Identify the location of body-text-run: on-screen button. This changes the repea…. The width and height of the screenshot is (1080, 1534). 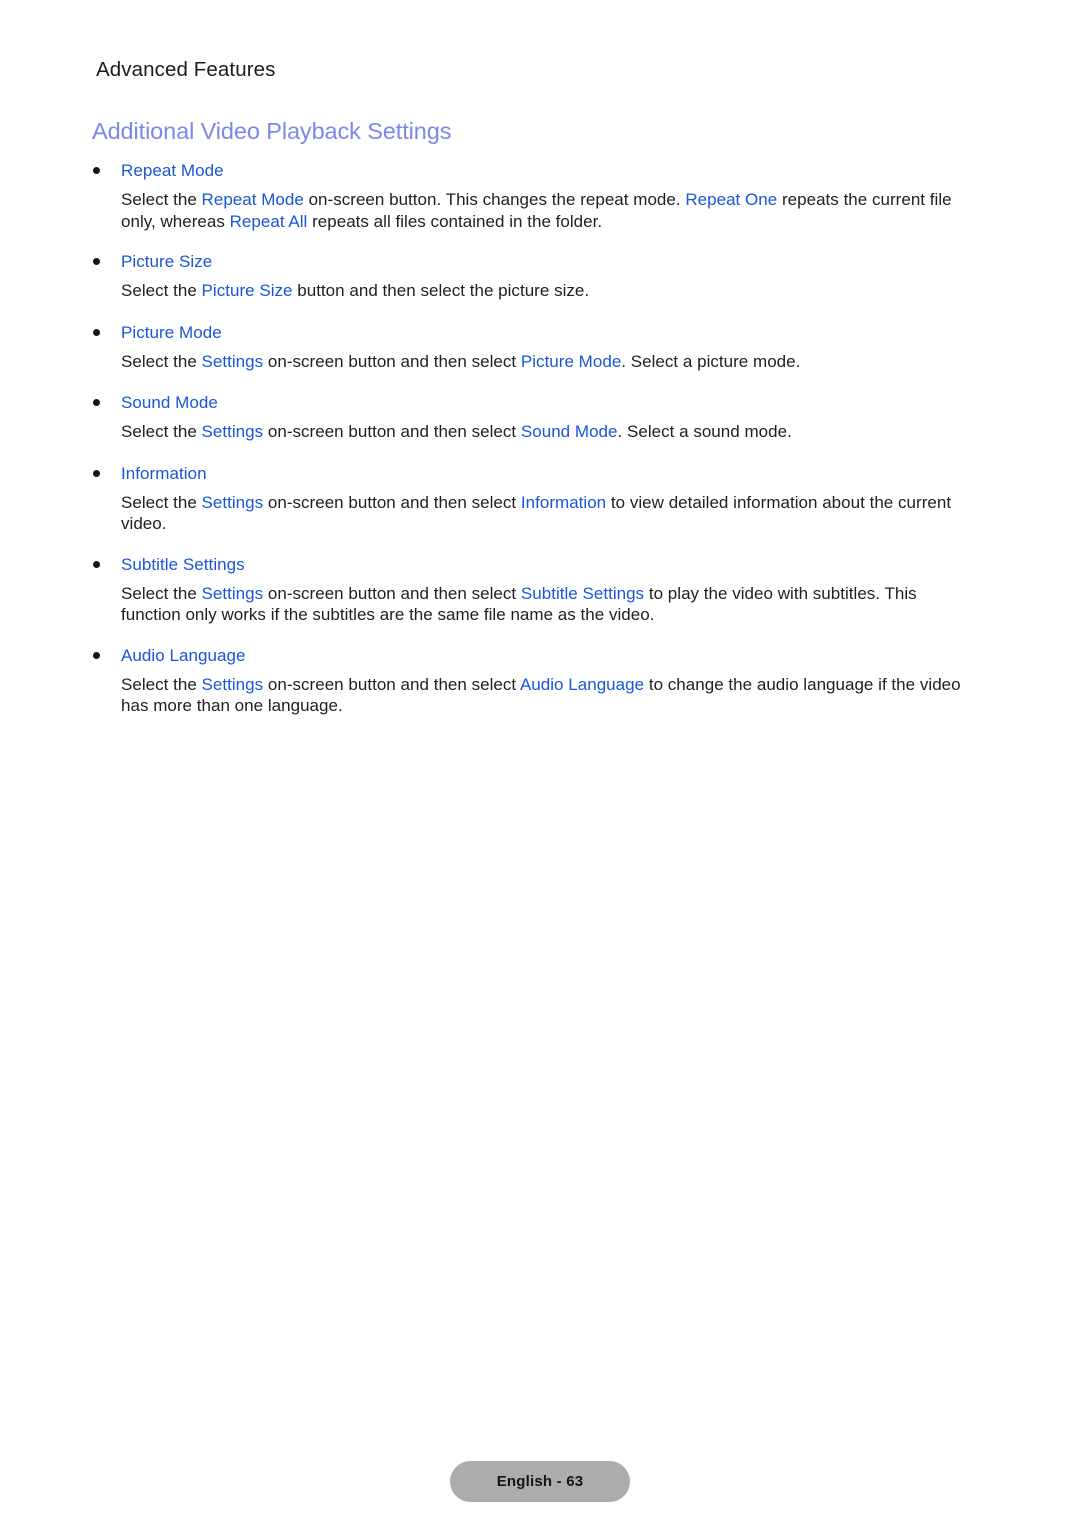
(494, 199).